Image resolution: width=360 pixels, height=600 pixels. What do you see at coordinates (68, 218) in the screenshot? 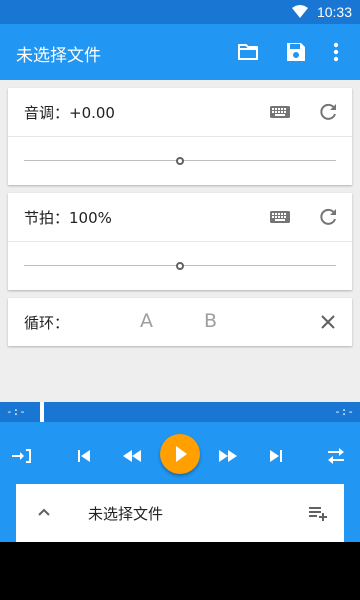
I see `tempo-label: 节拍：100%` at bounding box center [68, 218].